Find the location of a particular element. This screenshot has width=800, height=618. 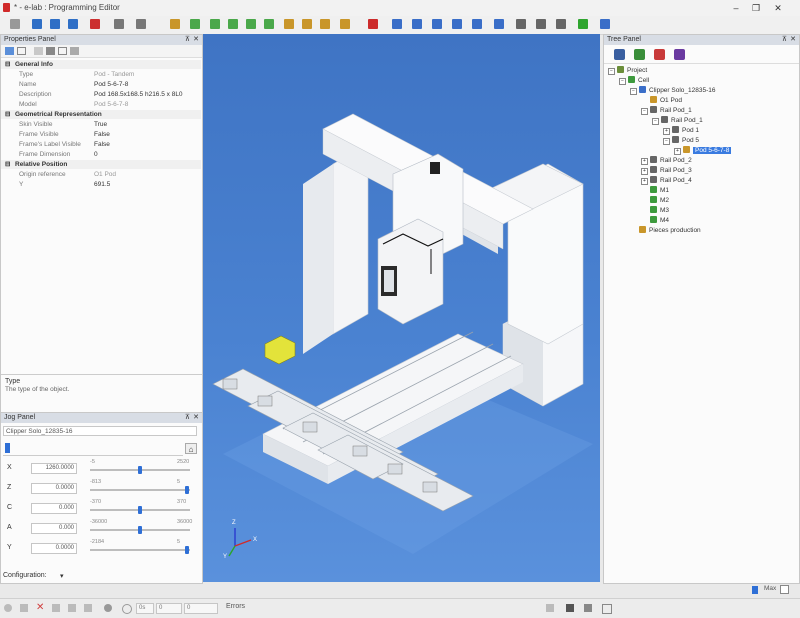

speed-slider-thumb is located at coordinates (7, 448).